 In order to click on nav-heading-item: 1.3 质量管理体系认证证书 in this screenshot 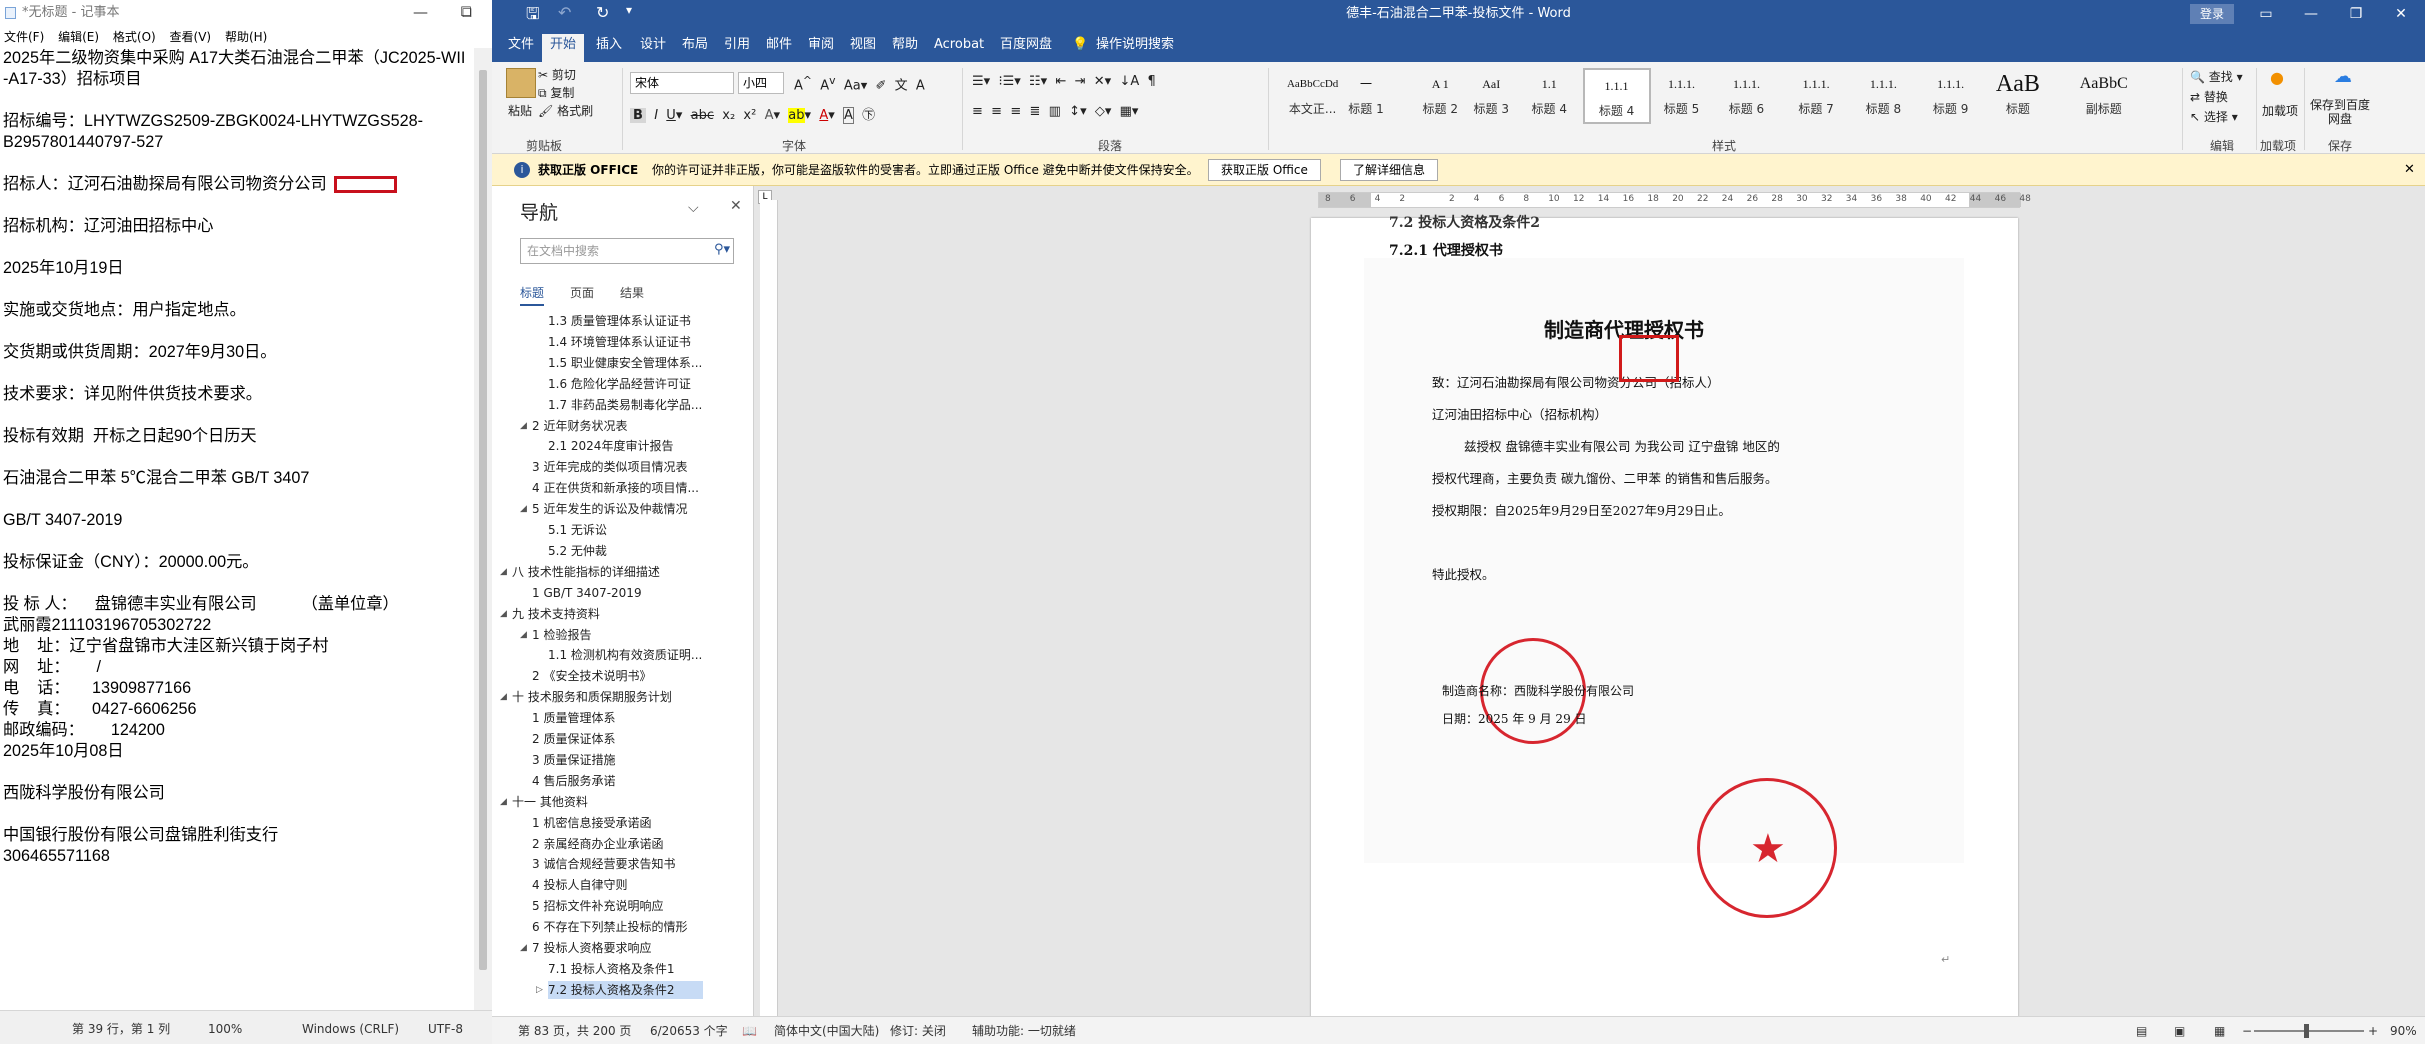, I will do `click(619, 321)`.